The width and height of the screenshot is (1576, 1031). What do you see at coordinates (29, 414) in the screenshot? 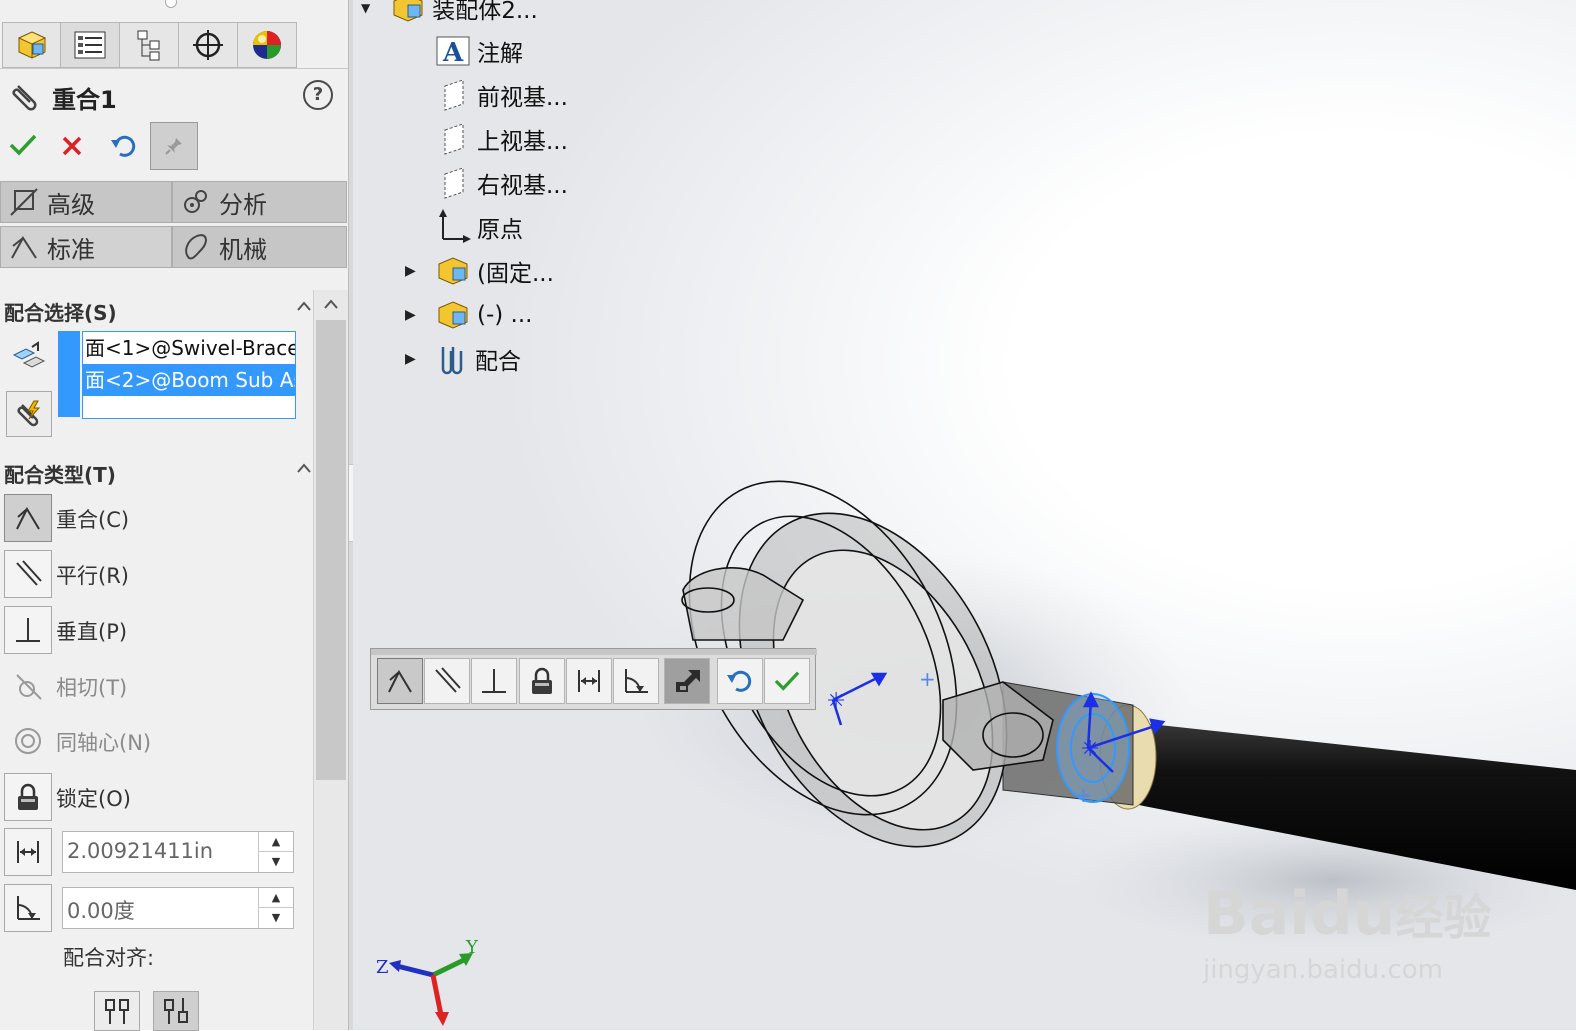
I see `multiple-mate-mode-button` at bounding box center [29, 414].